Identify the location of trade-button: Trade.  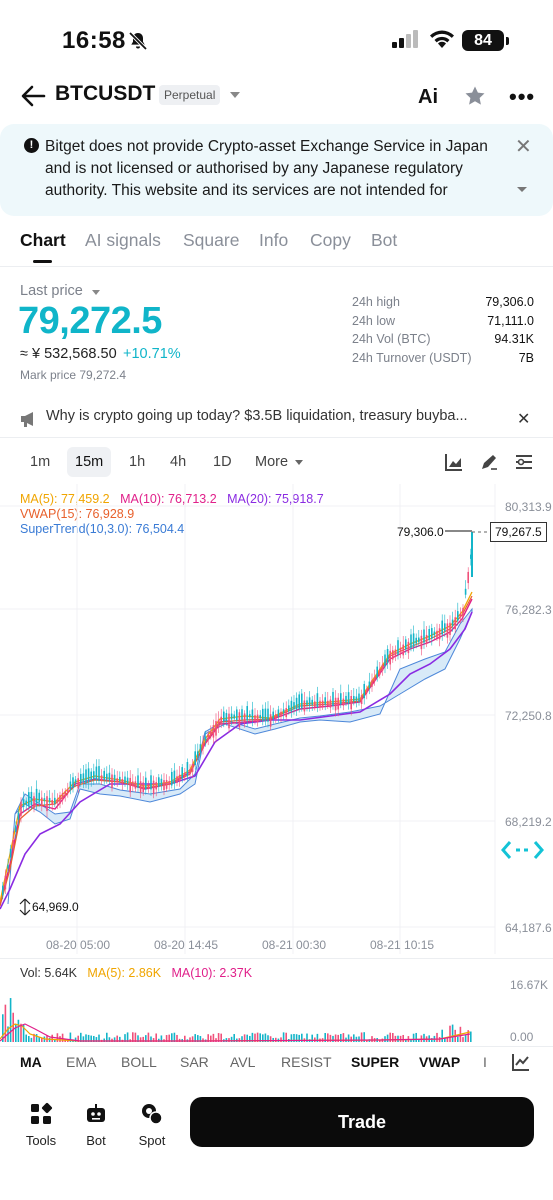
(362, 1122).